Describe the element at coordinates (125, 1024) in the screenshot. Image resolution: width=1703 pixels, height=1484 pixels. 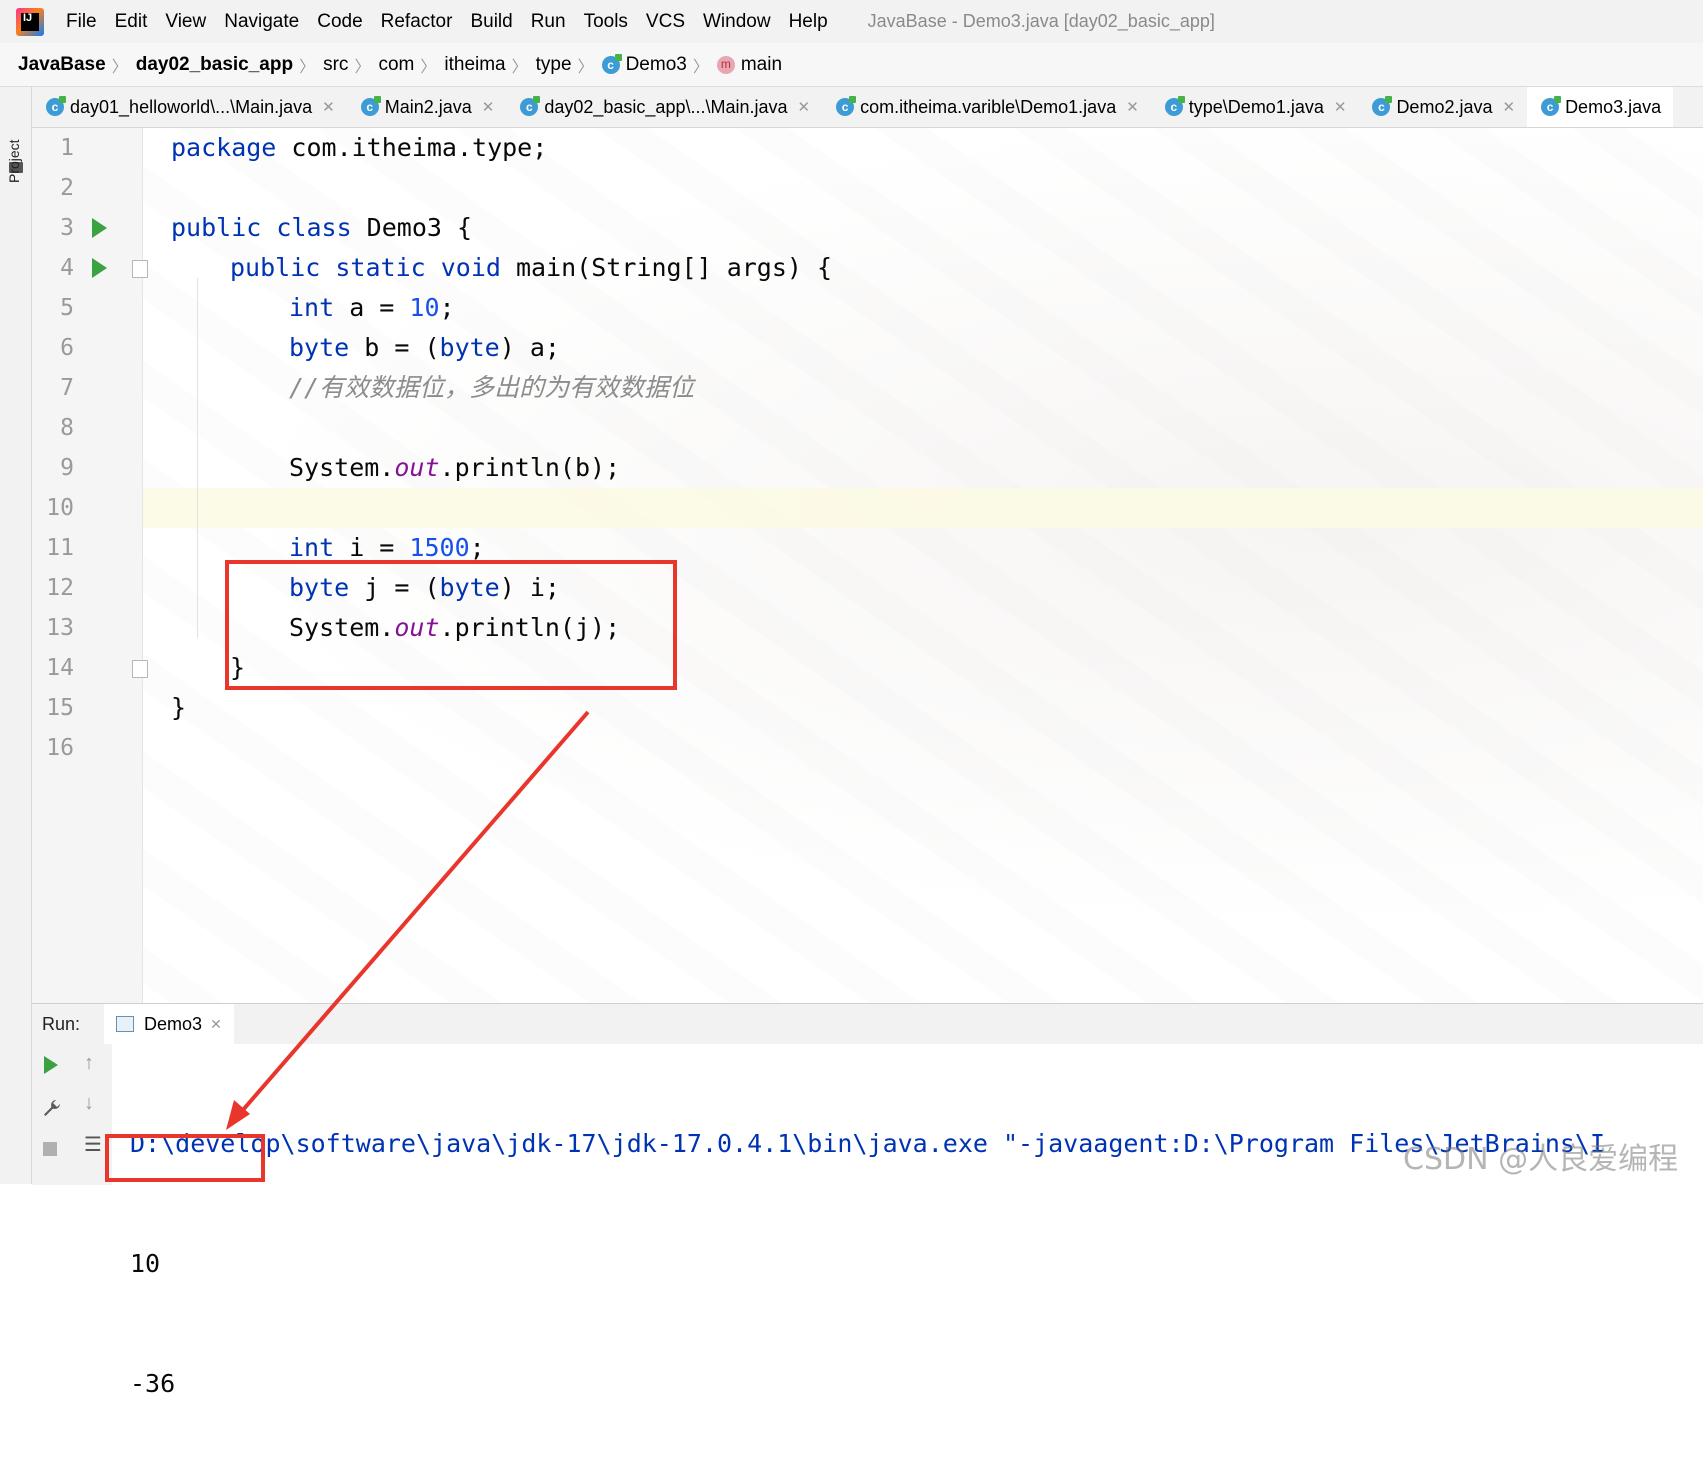
I see `console-icon` at that location.